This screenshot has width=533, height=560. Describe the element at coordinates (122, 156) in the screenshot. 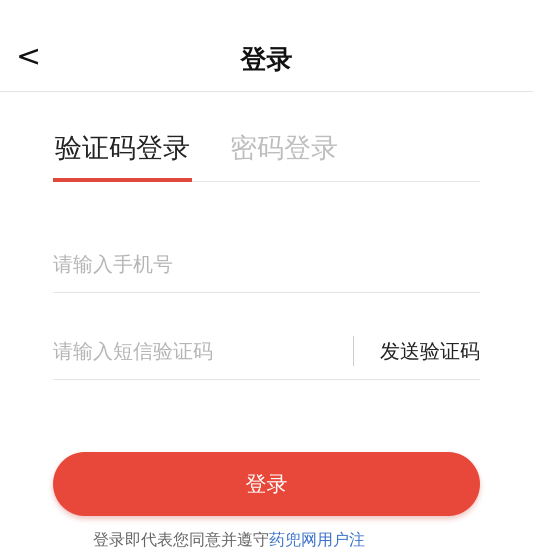

I see `login-tab: 验证码登录` at that location.